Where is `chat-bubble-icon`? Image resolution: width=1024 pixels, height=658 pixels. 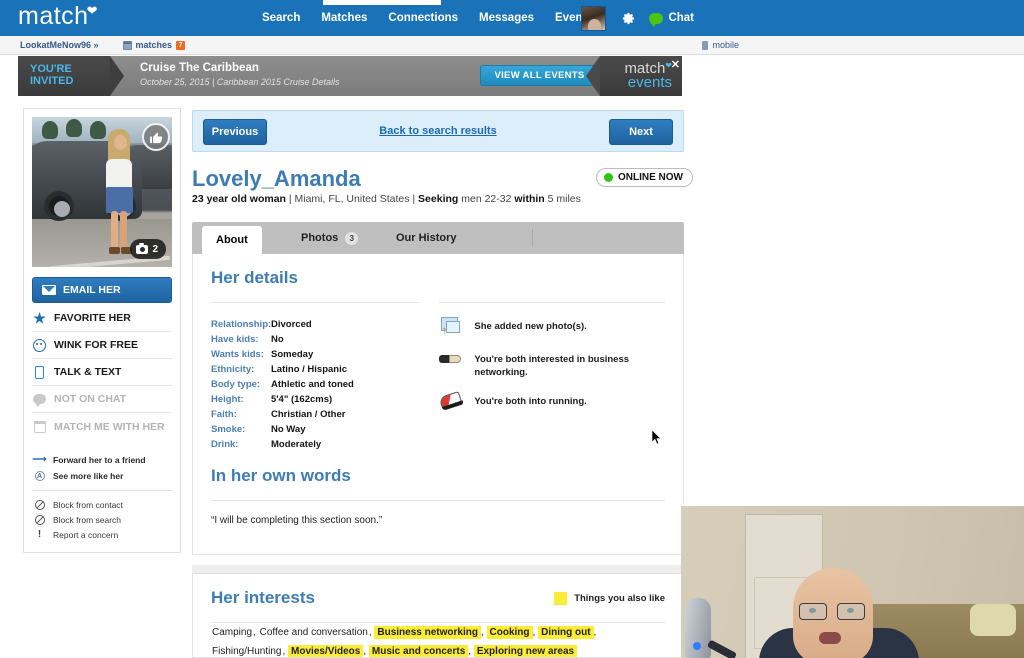 chat-bubble-icon is located at coordinates (656, 19).